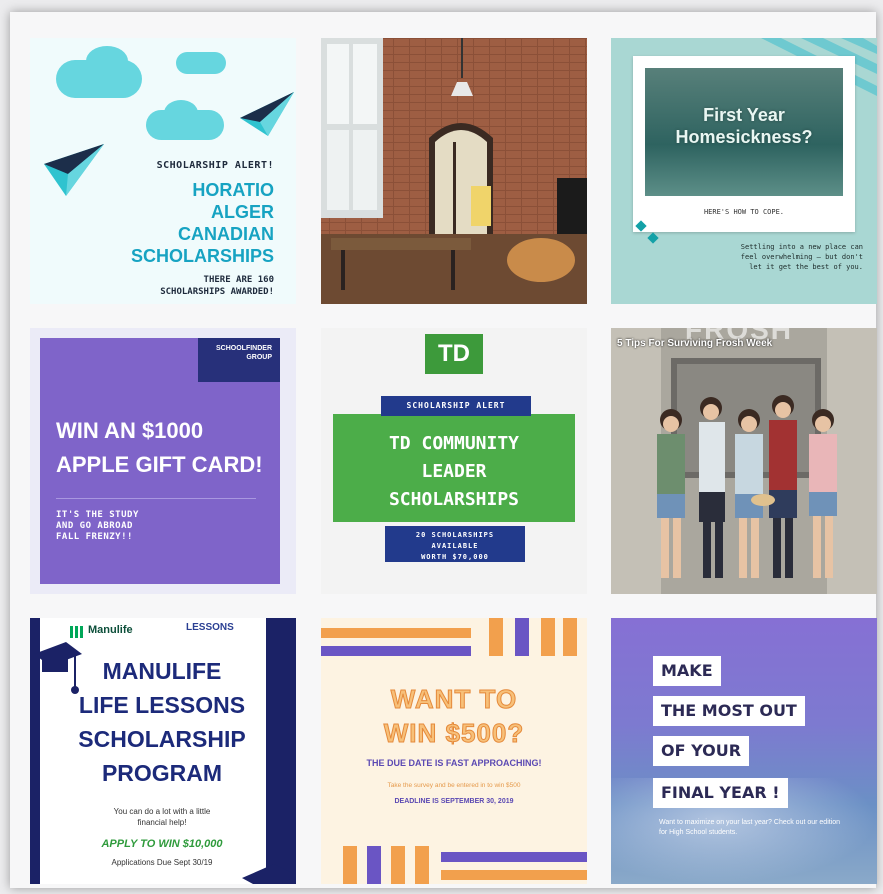 This screenshot has width=883, height=894. Describe the element at coordinates (454, 716) in the screenshot. I see `win-headline: WANT TO WIN $500?` at that location.